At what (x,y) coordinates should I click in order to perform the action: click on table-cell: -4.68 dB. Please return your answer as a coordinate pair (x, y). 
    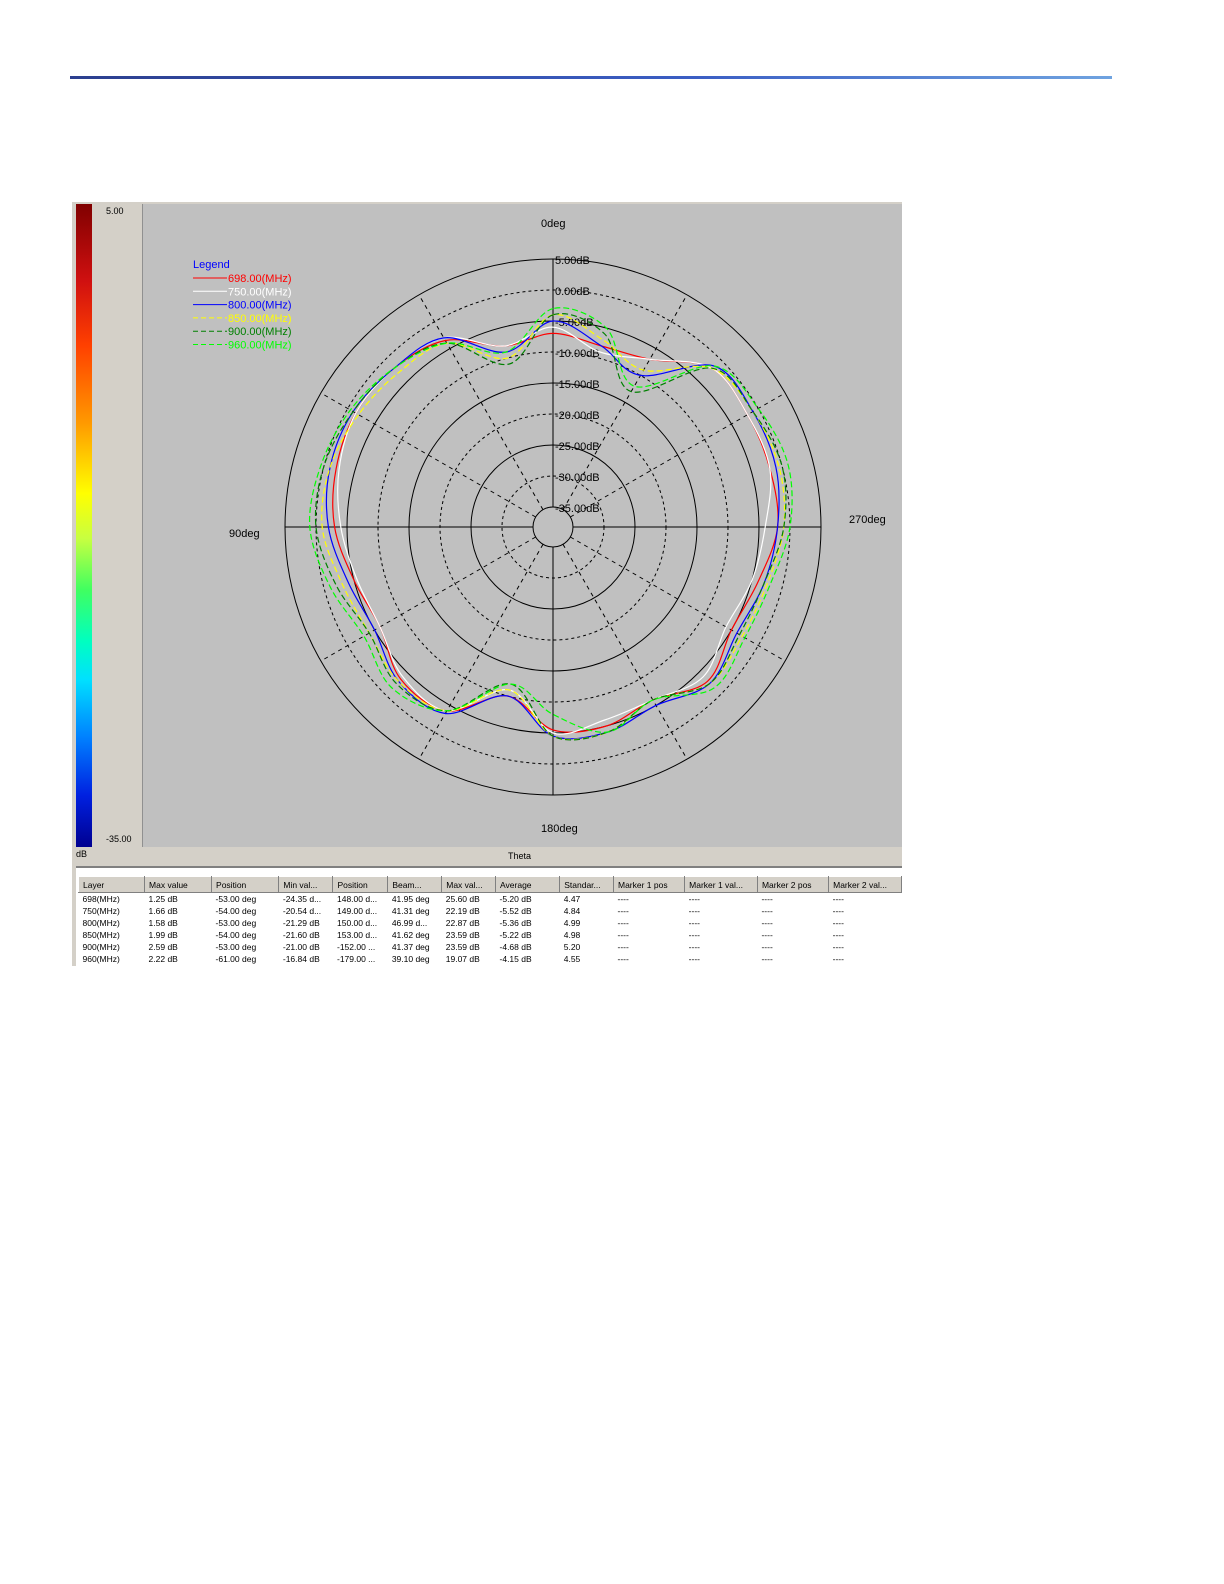
    Looking at the image, I should click on (515, 947).